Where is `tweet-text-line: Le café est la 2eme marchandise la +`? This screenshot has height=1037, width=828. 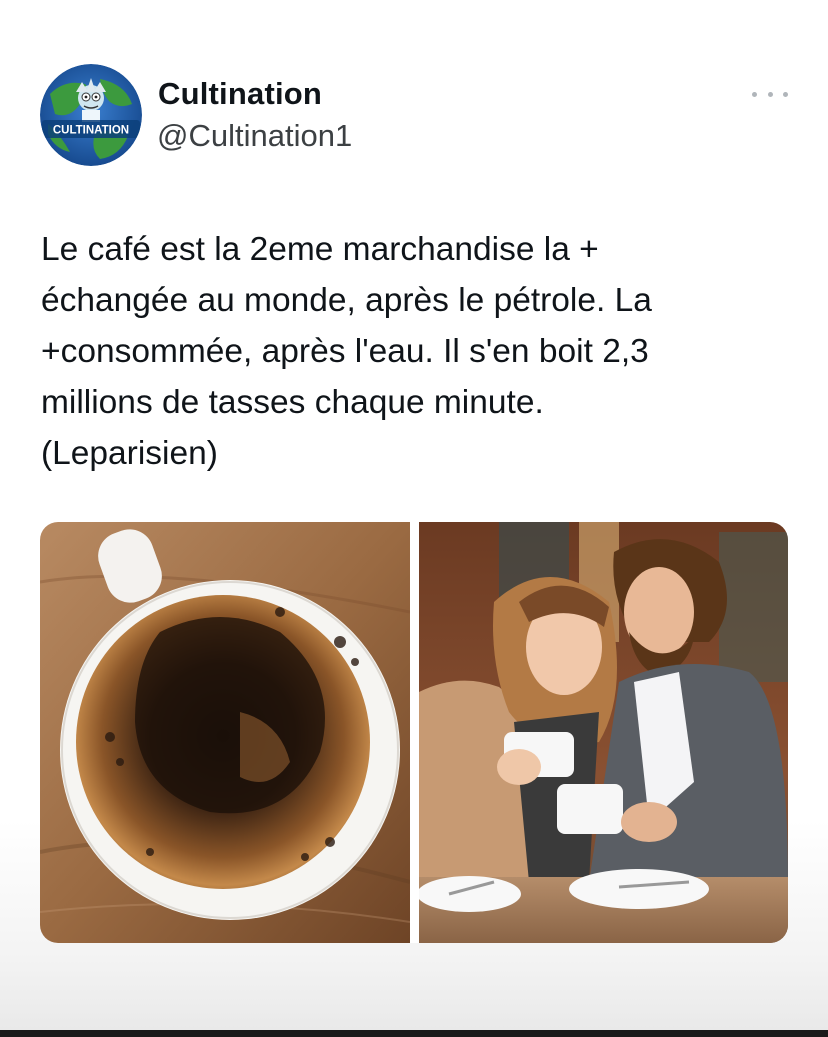
tweet-text-line: Le café est la 2eme marchandise la + is located at coordinates (320, 249).